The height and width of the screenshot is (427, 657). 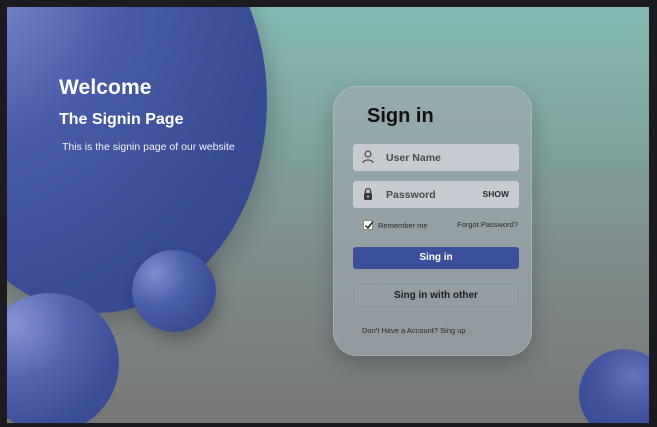 I want to click on password-field: SHOW, so click(x=436, y=194).